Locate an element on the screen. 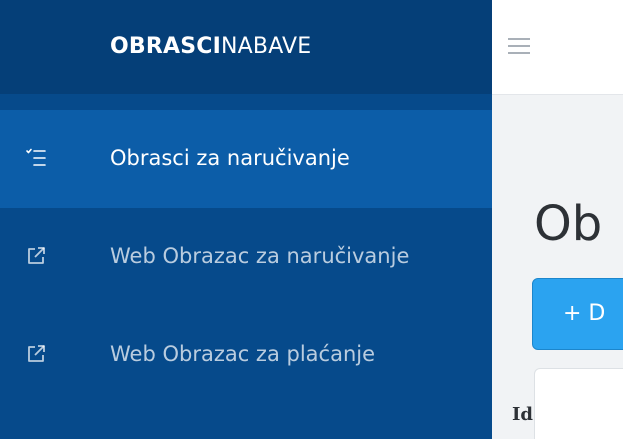 The height and width of the screenshot is (439, 623). checklist-icon is located at coordinates (36, 158).